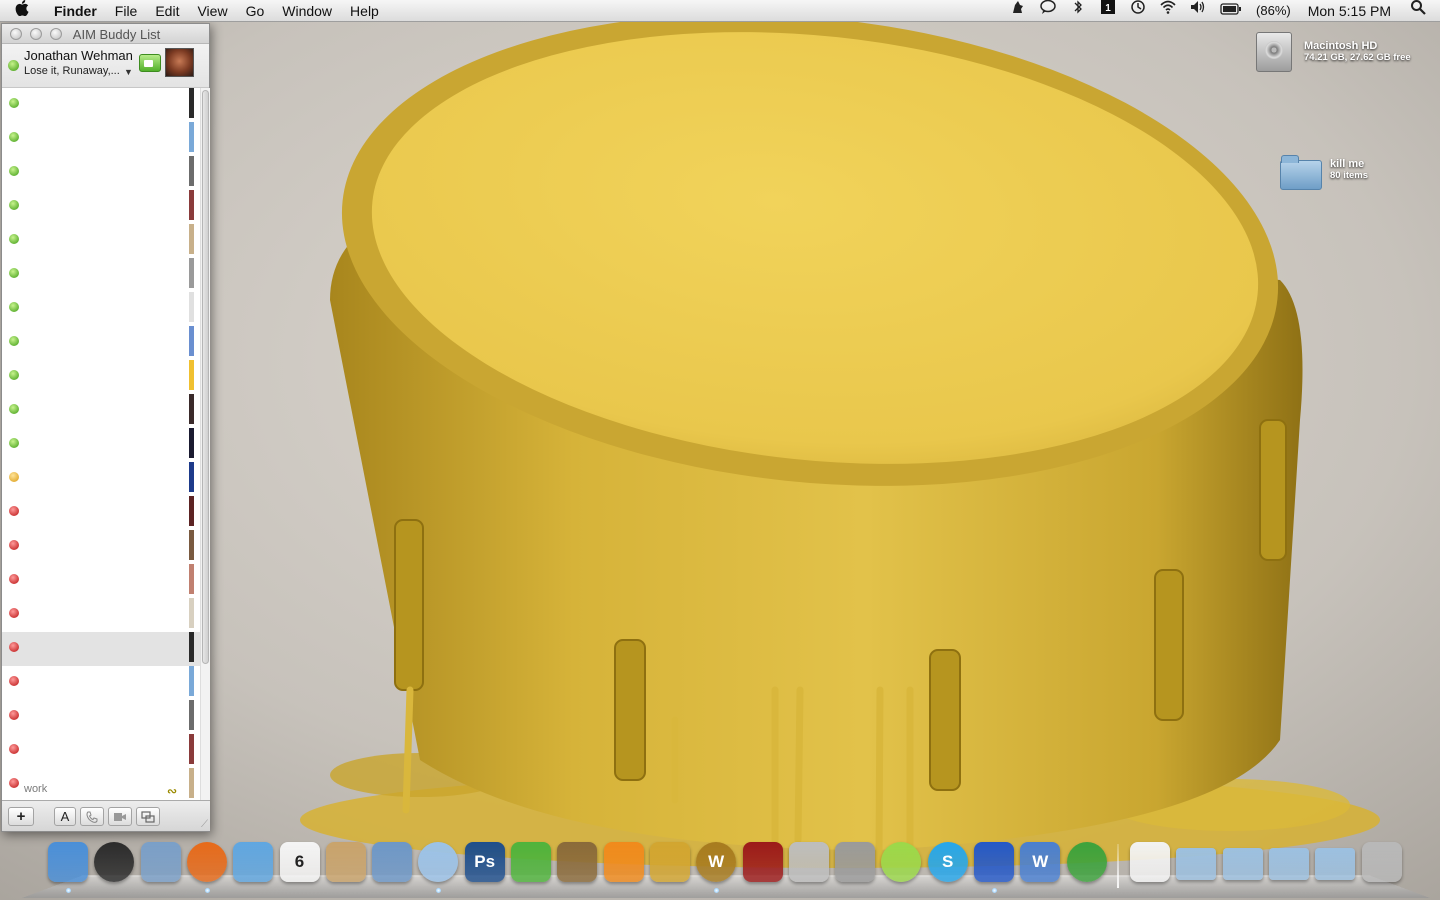 This screenshot has height=900, width=1440. I want to click on menu-window: Window, so click(307, 11).